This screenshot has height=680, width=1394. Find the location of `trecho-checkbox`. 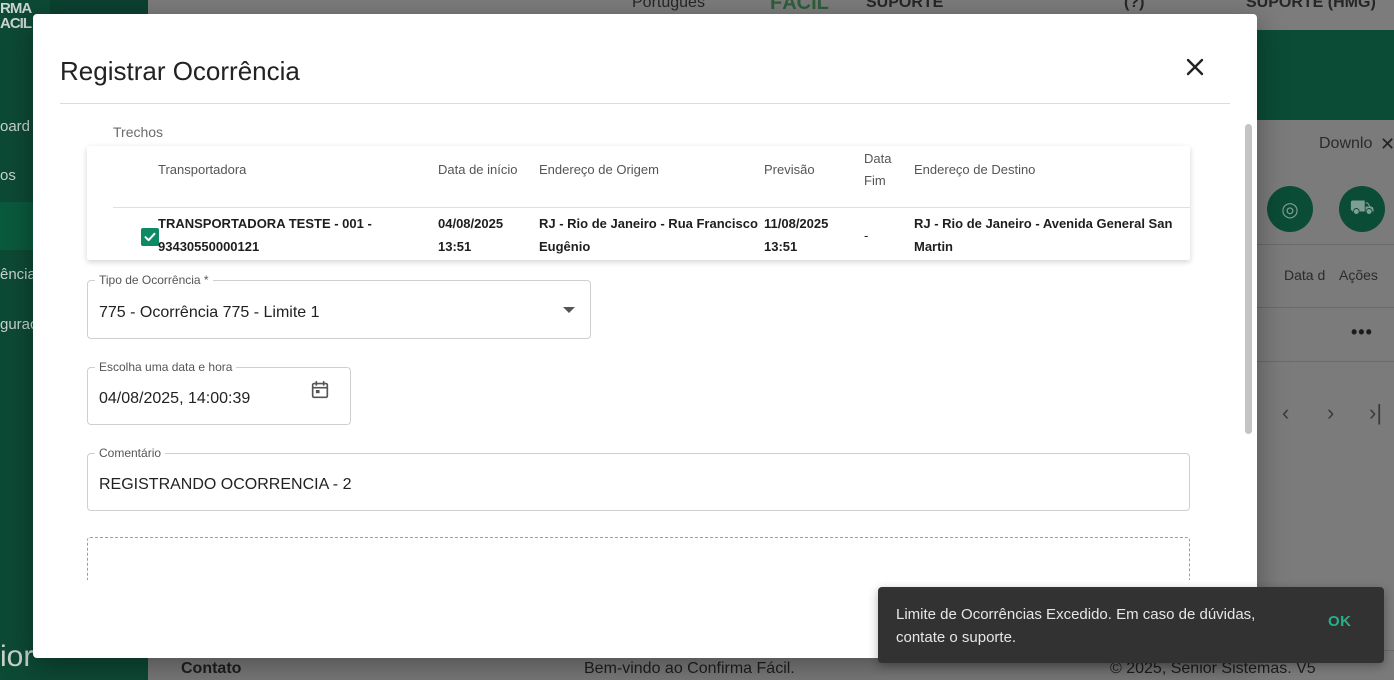

trecho-checkbox is located at coordinates (150, 237).